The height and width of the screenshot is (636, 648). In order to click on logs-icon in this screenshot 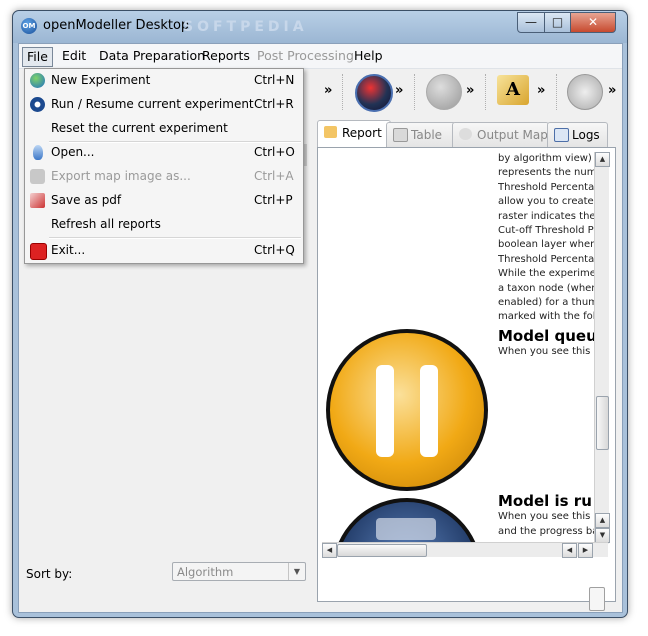, I will do `click(561, 135)`.